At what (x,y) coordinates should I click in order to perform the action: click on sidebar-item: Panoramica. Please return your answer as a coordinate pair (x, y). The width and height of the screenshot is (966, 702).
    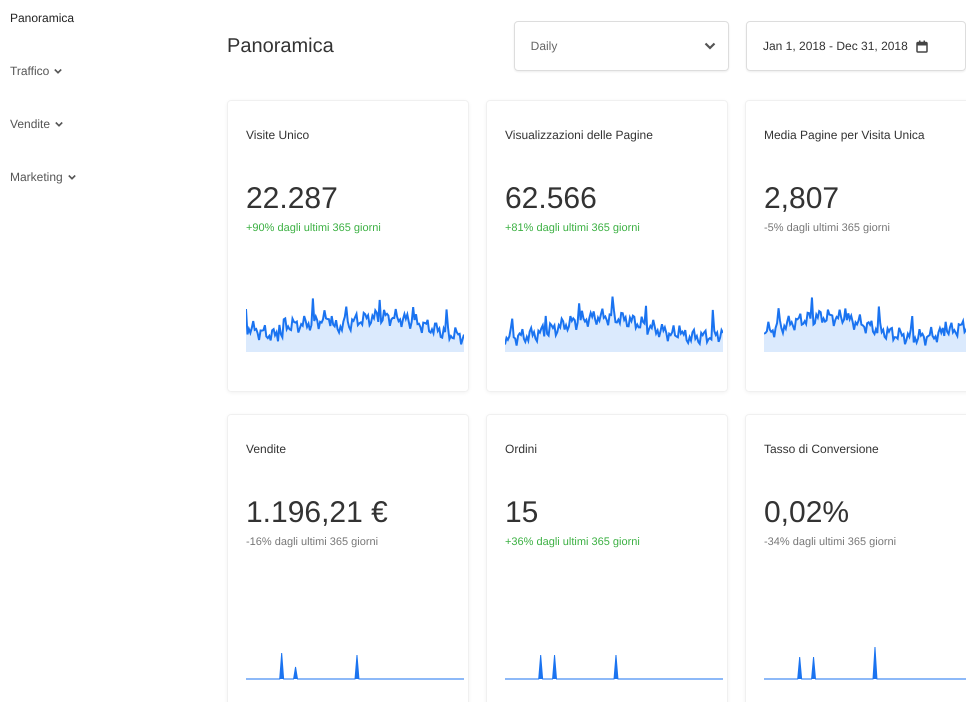
    Looking at the image, I should click on (105, 18).